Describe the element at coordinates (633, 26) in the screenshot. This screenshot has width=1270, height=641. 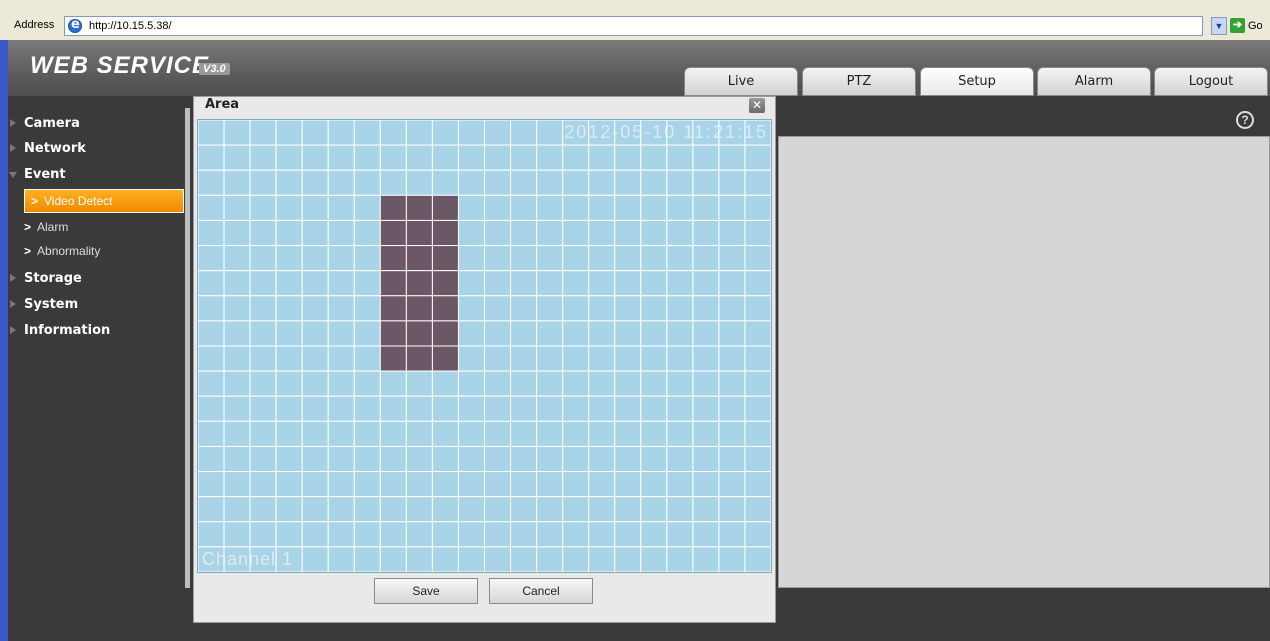
I see `address-field: http://10.15.5.38/` at that location.